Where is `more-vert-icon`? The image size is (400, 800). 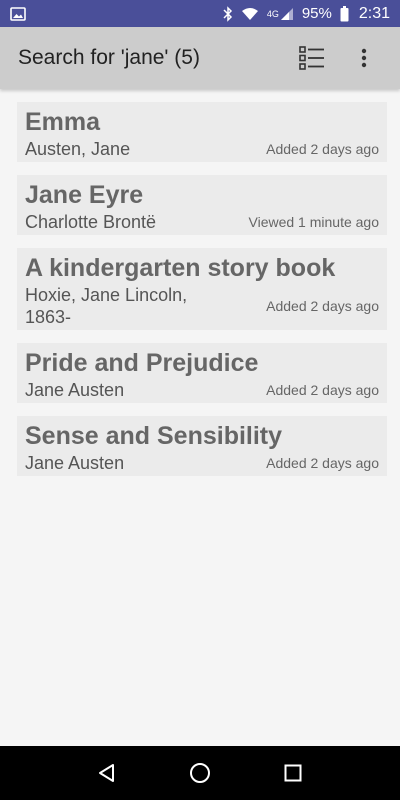 more-vert-icon is located at coordinates (364, 58).